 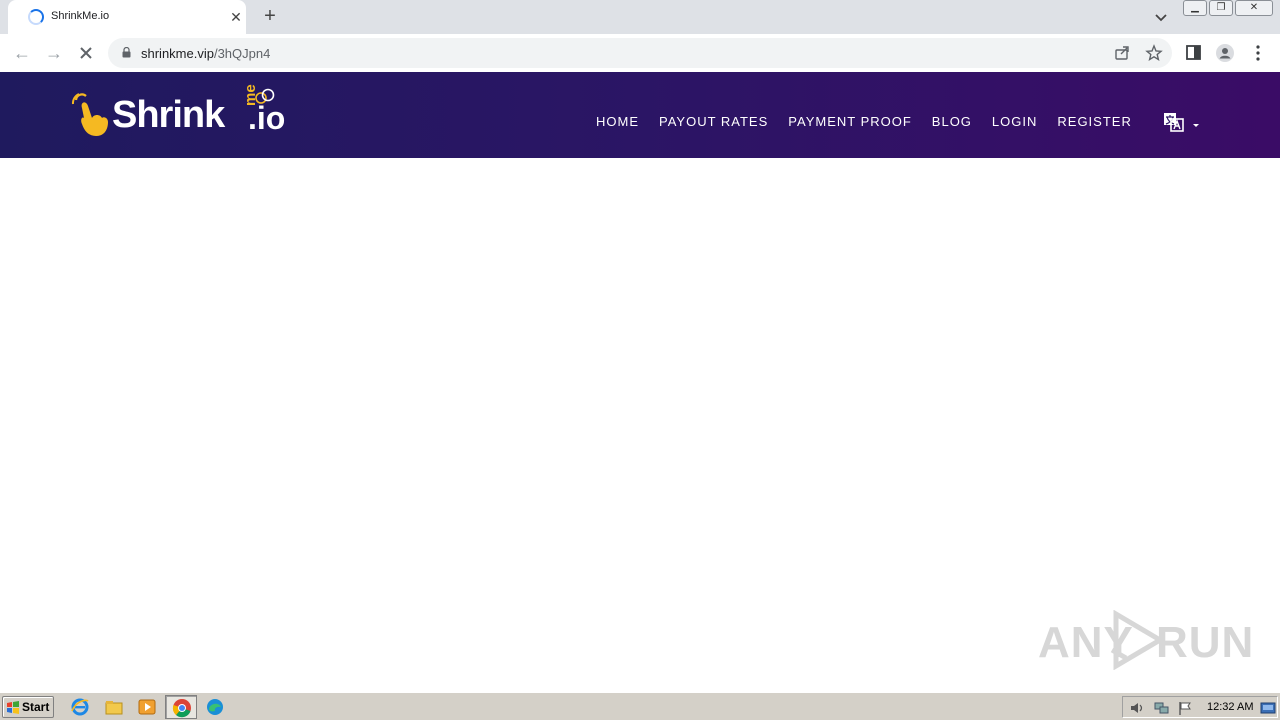 What do you see at coordinates (177, 53) in the screenshot?
I see `url-host: shrinkme.vip` at bounding box center [177, 53].